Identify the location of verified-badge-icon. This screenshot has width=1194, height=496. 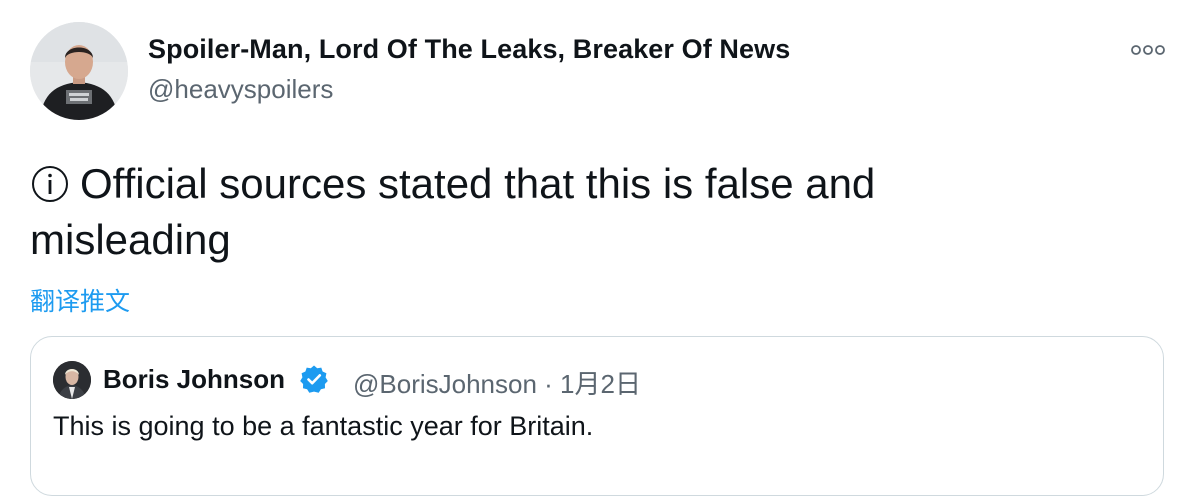
(314, 379).